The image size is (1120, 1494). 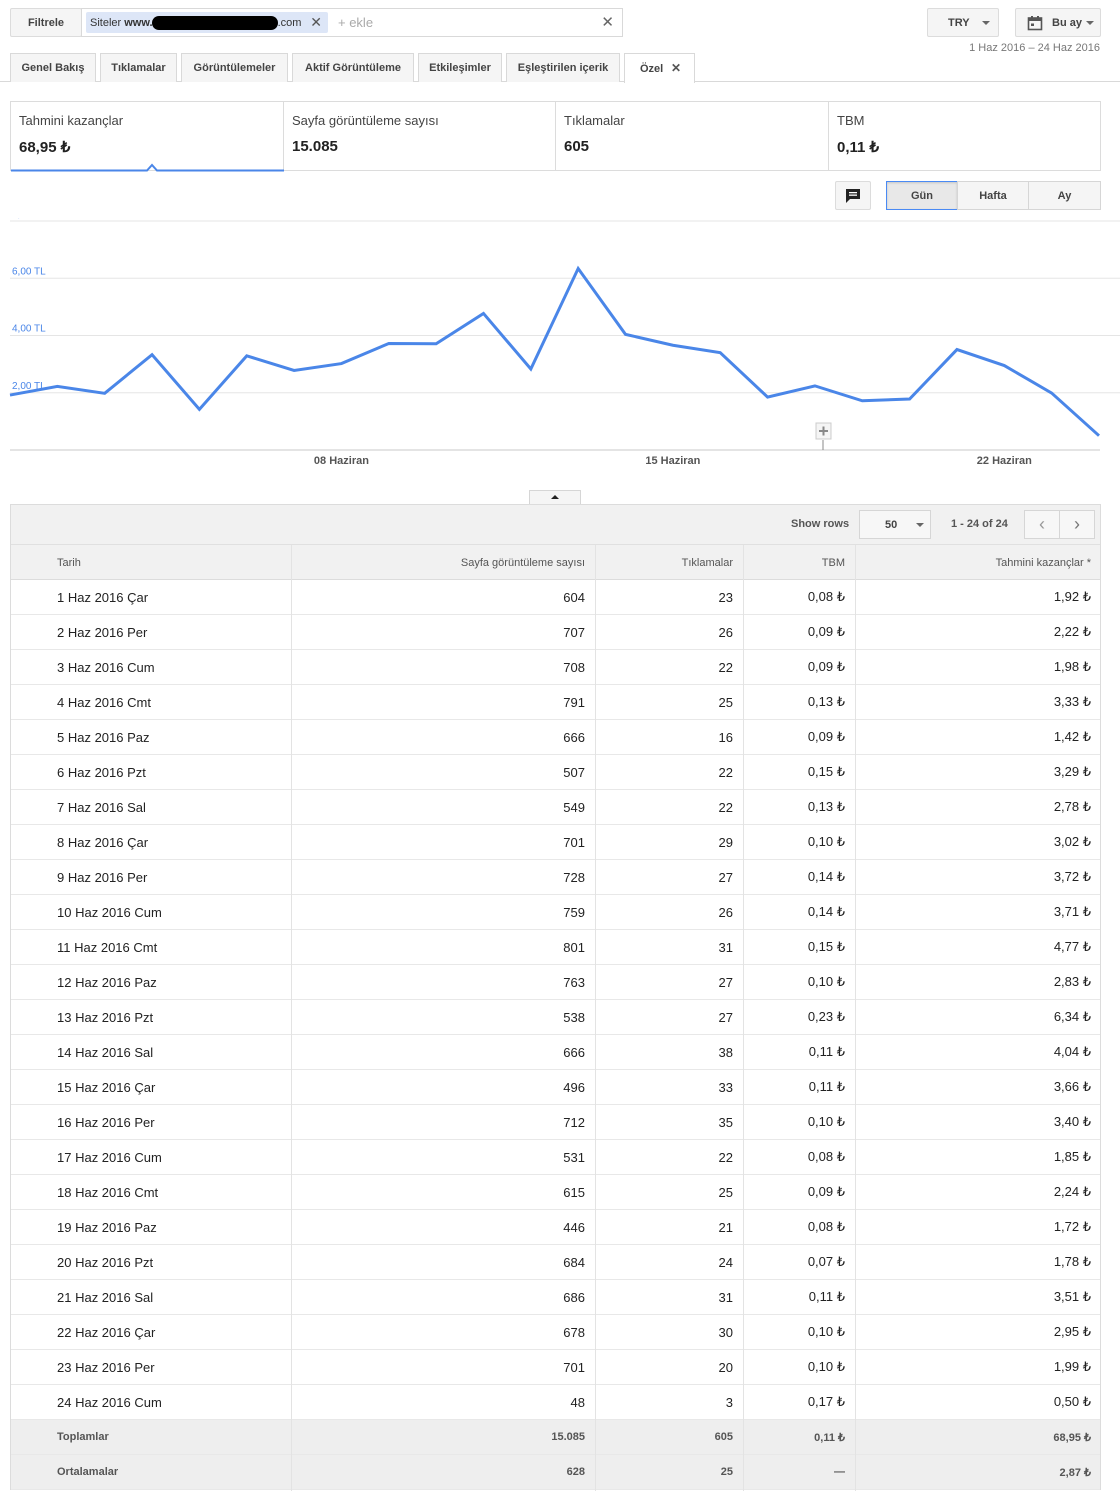 I want to click on collapse-chart-button, so click(x=555, y=497).